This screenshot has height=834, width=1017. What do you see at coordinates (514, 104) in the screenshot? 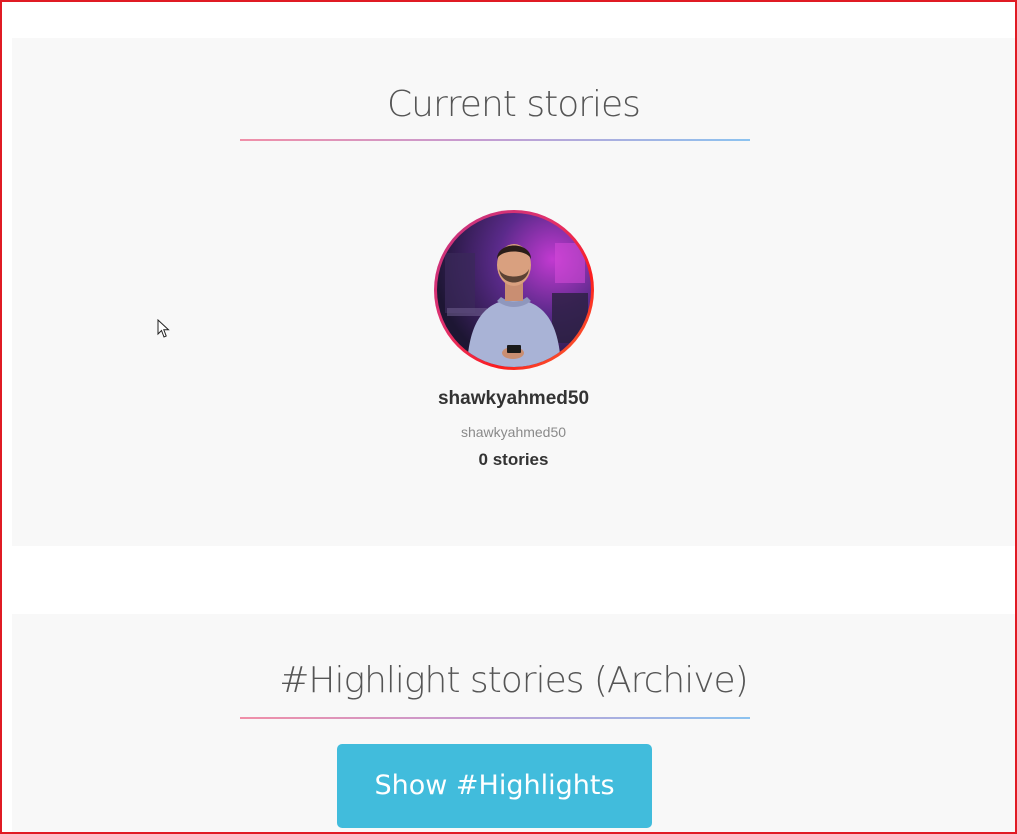
I see `current-stories-title: Current stories` at bounding box center [514, 104].